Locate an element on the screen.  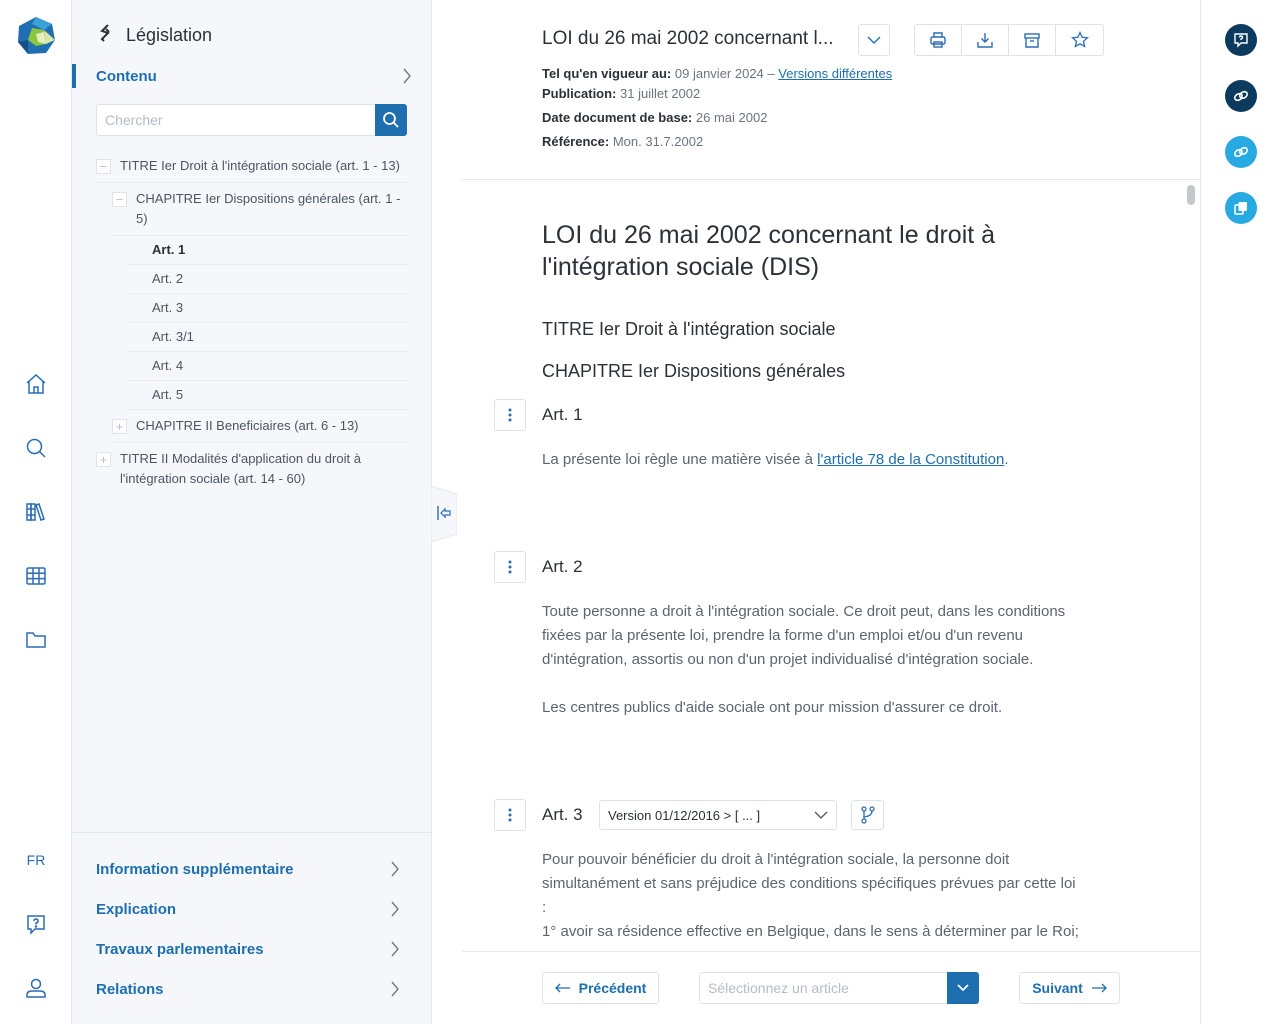
toc-label: CHAPITRE II Beneficiaires (art. 6 - 13) is located at coordinates (247, 425).